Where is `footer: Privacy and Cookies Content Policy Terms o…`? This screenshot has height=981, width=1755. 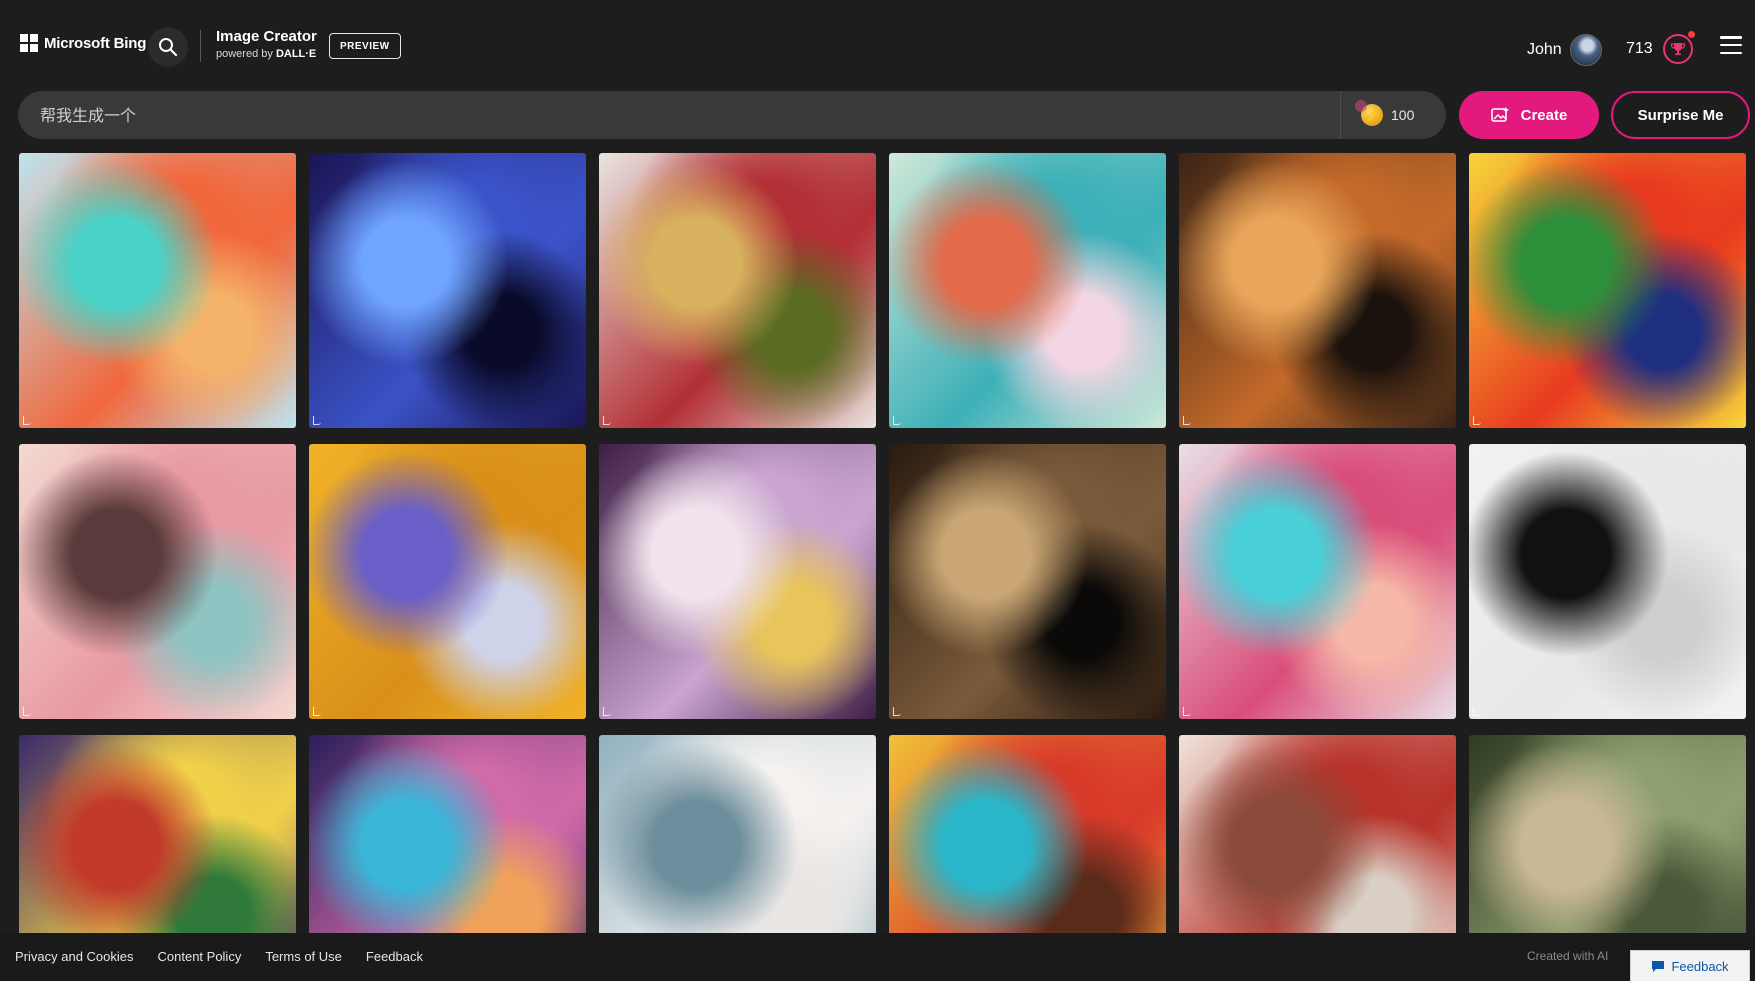 footer: Privacy and Cookies Content Policy Terms o… is located at coordinates (877, 957).